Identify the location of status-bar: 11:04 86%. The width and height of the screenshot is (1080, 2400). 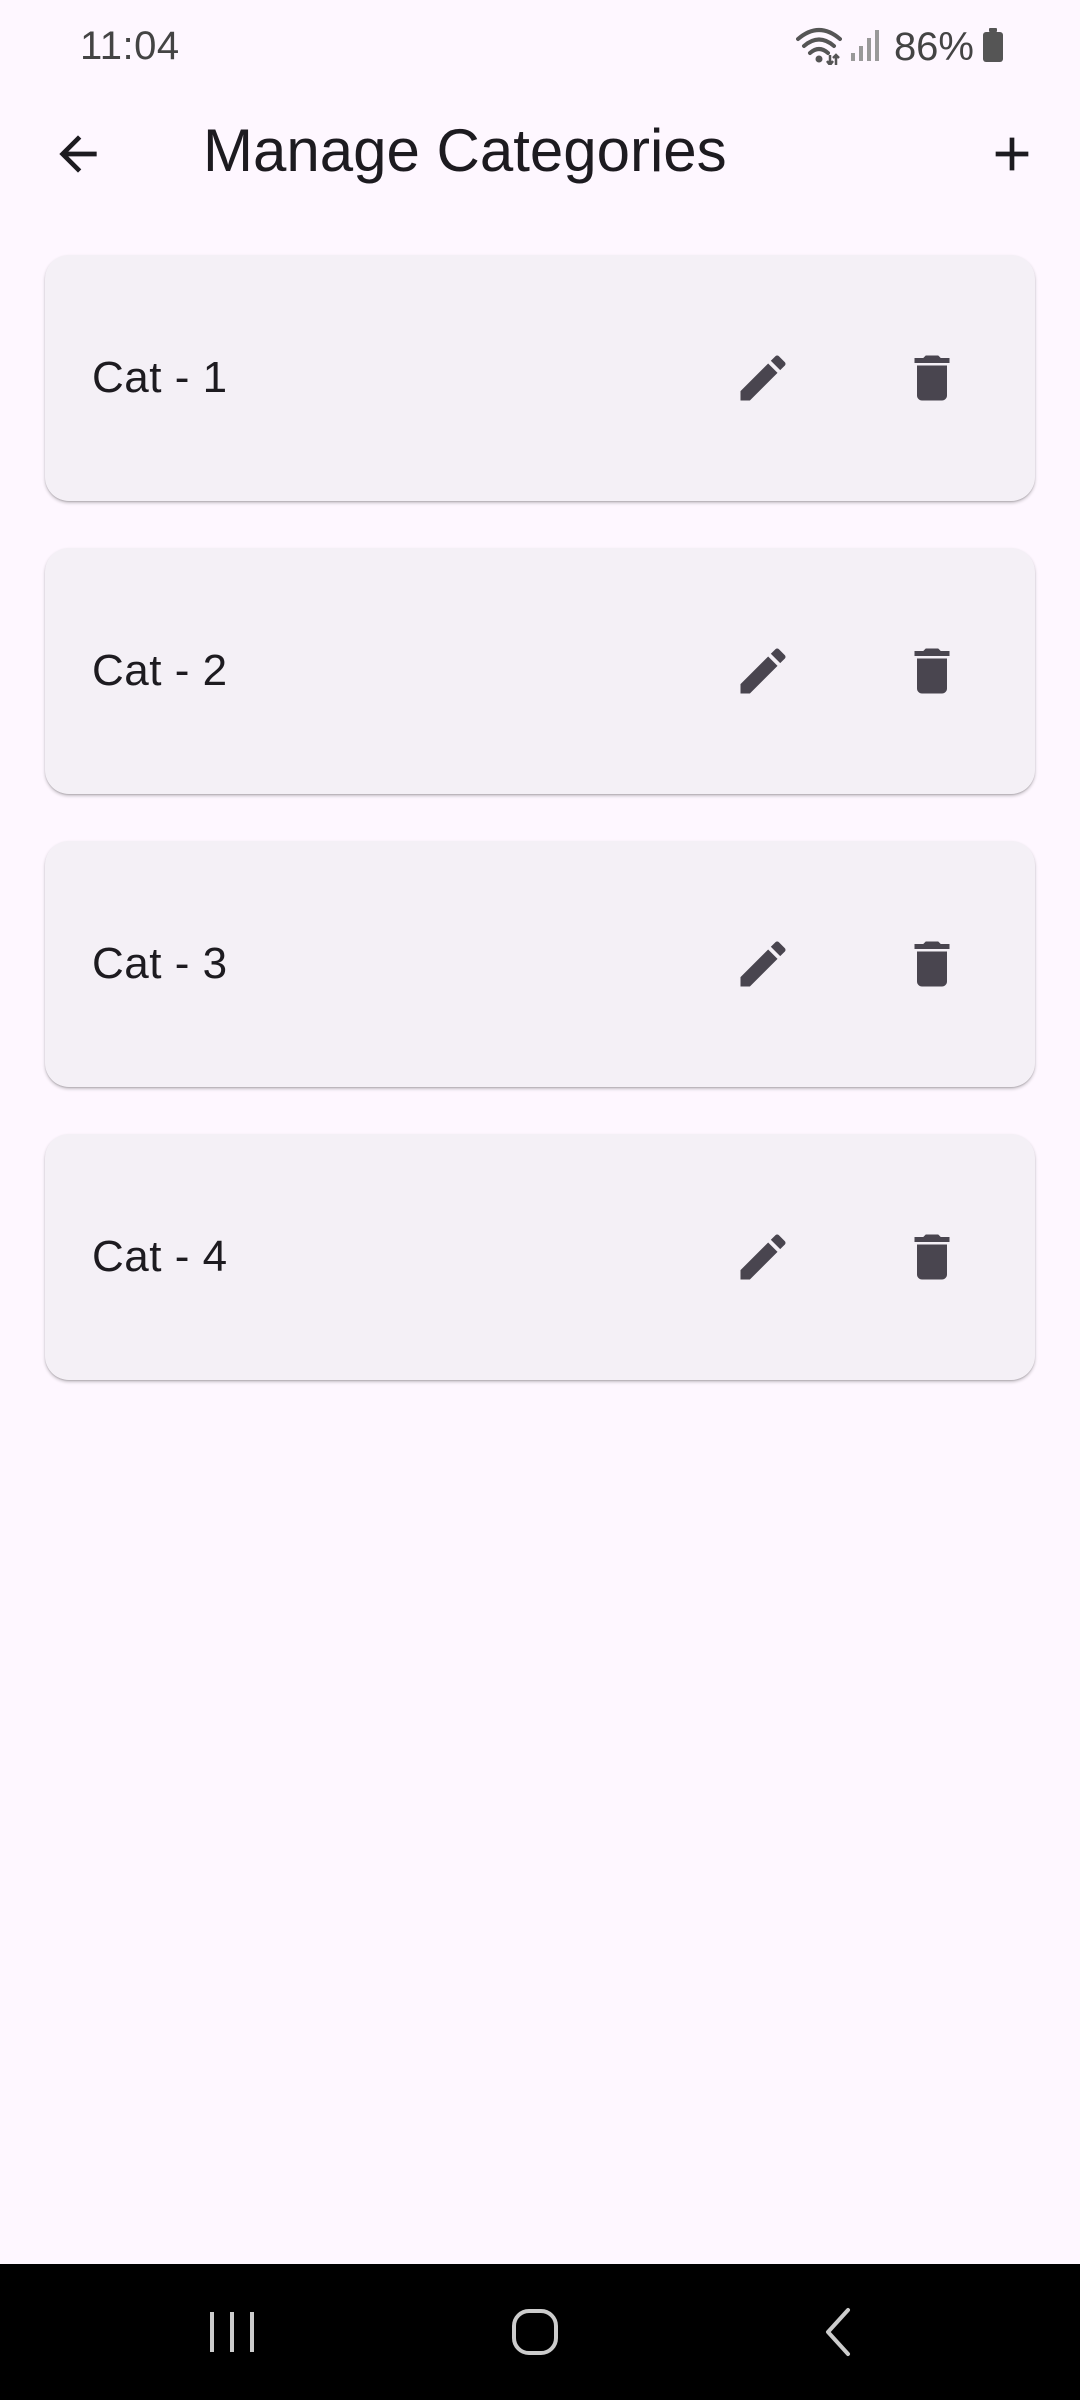
(540, 48).